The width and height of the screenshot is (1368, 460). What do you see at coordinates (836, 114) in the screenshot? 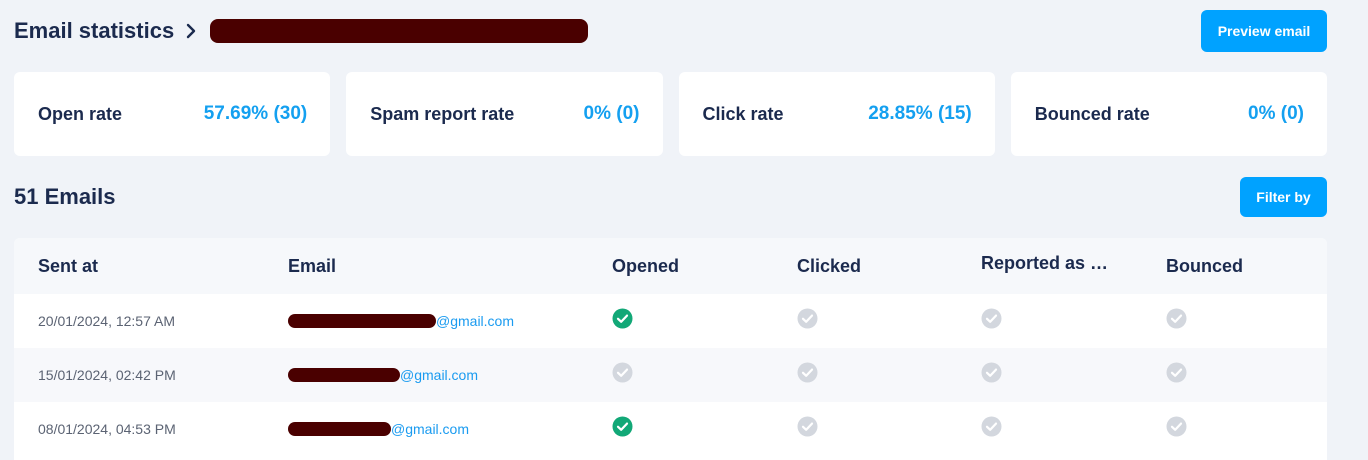
I see `stat-card-click-rate: Click rate 28.85% (15)` at bounding box center [836, 114].